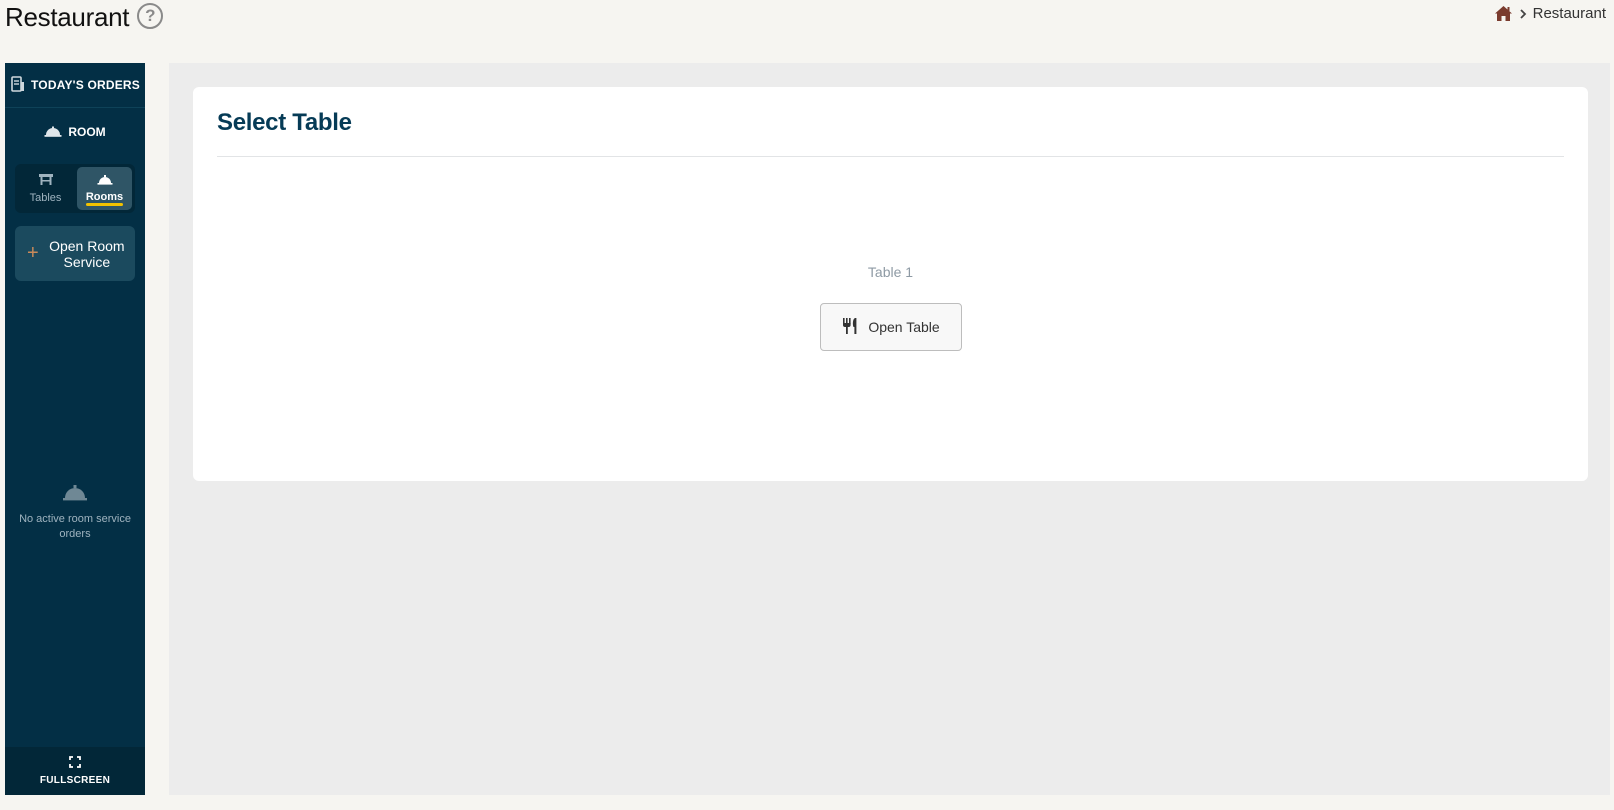 This screenshot has height=810, width=1614. What do you see at coordinates (104, 197) in the screenshot?
I see `tab-rooms-label: Rooms` at bounding box center [104, 197].